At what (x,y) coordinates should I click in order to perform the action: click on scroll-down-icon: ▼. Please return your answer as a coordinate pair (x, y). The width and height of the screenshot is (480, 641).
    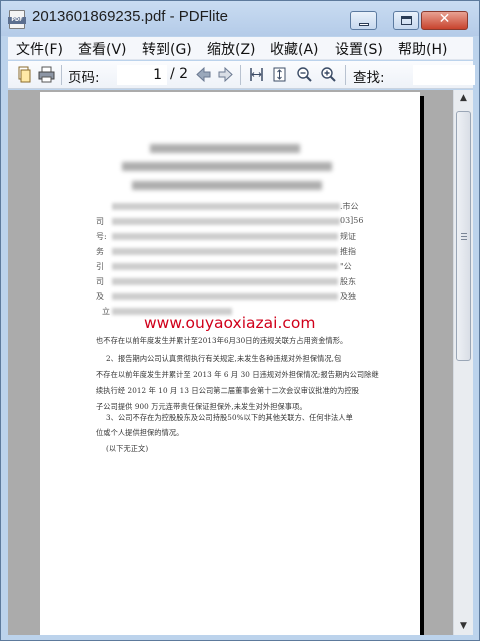
    Looking at the image, I should click on (463, 626).